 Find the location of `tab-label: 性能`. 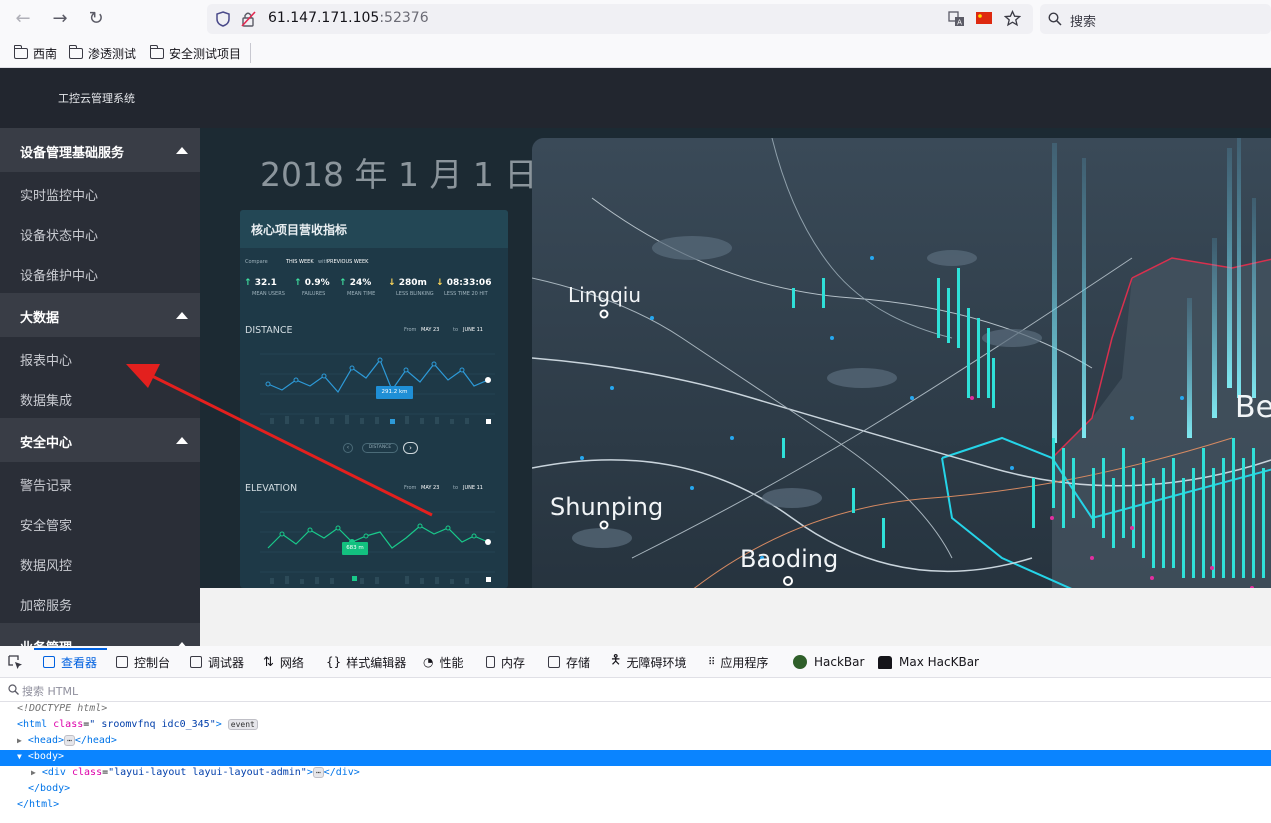

tab-label: 性能 is located at coordinates (451, 662).